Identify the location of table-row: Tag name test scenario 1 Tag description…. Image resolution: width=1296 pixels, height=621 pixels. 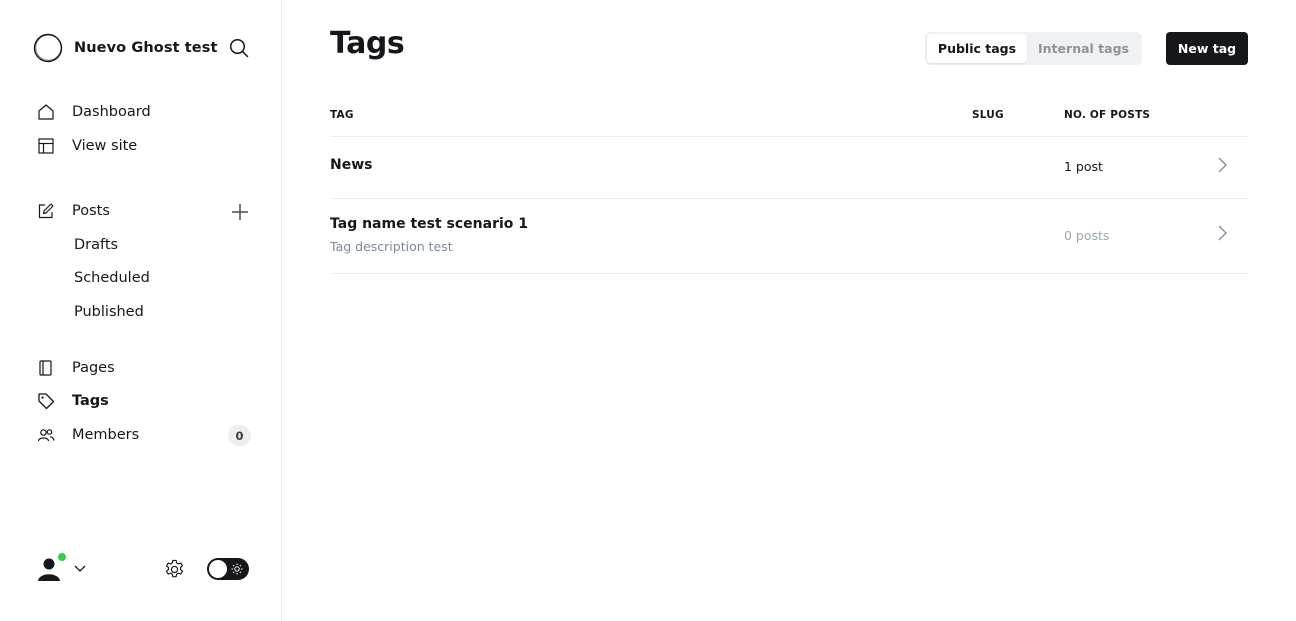
(789, 236).